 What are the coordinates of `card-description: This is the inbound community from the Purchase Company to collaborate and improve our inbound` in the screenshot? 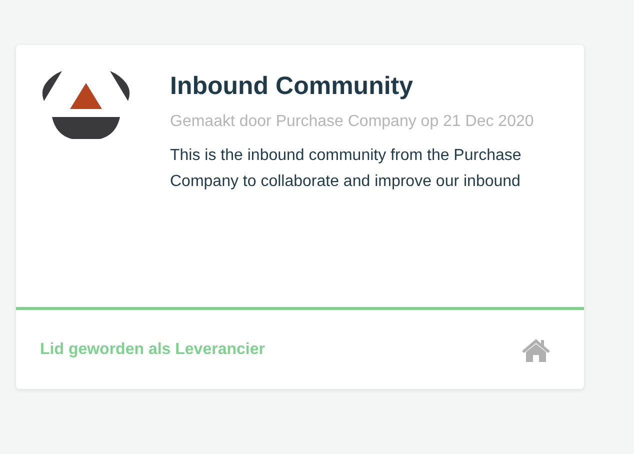 It's located at (346, 169).